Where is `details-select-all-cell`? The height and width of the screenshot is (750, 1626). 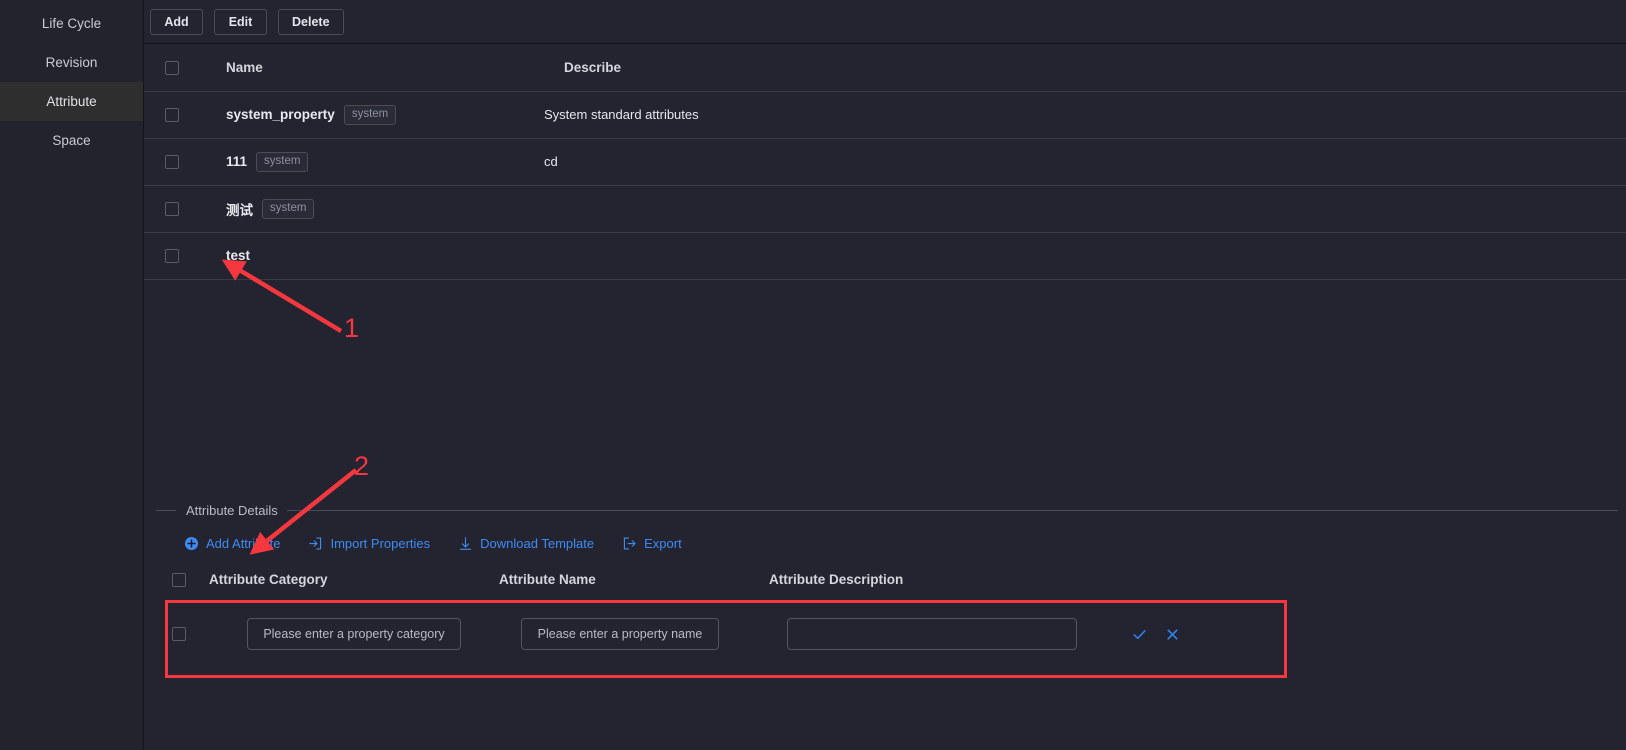 details-select-all-cell is located at coordinates (181, 579).